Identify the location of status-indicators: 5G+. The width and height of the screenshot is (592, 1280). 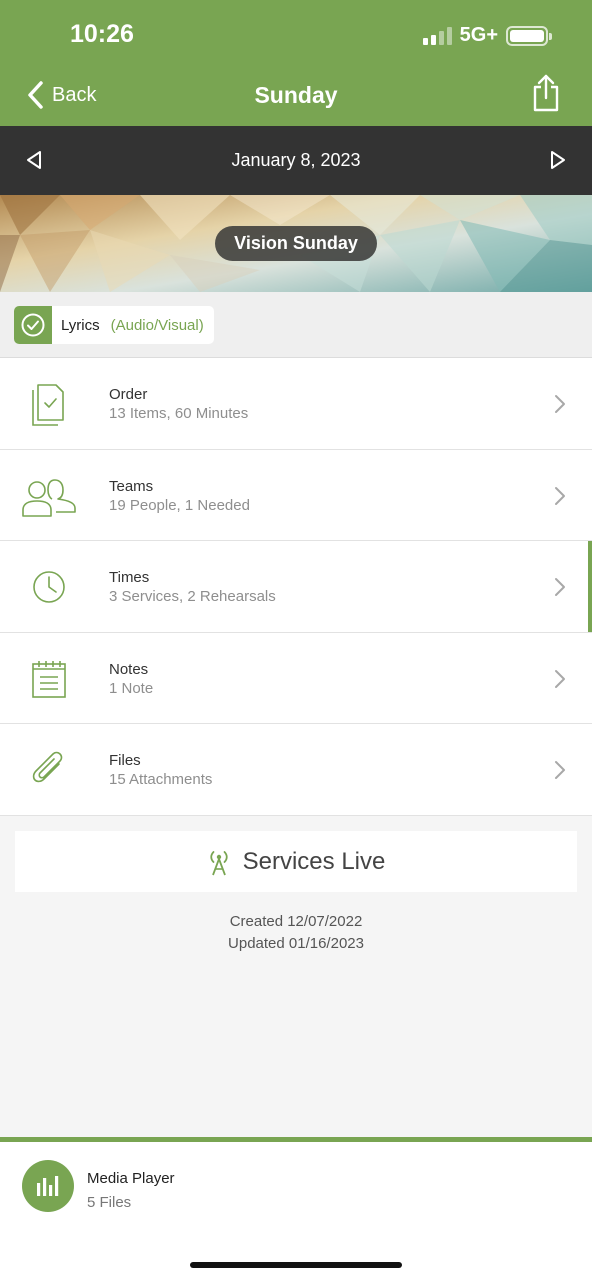
(487, 35).